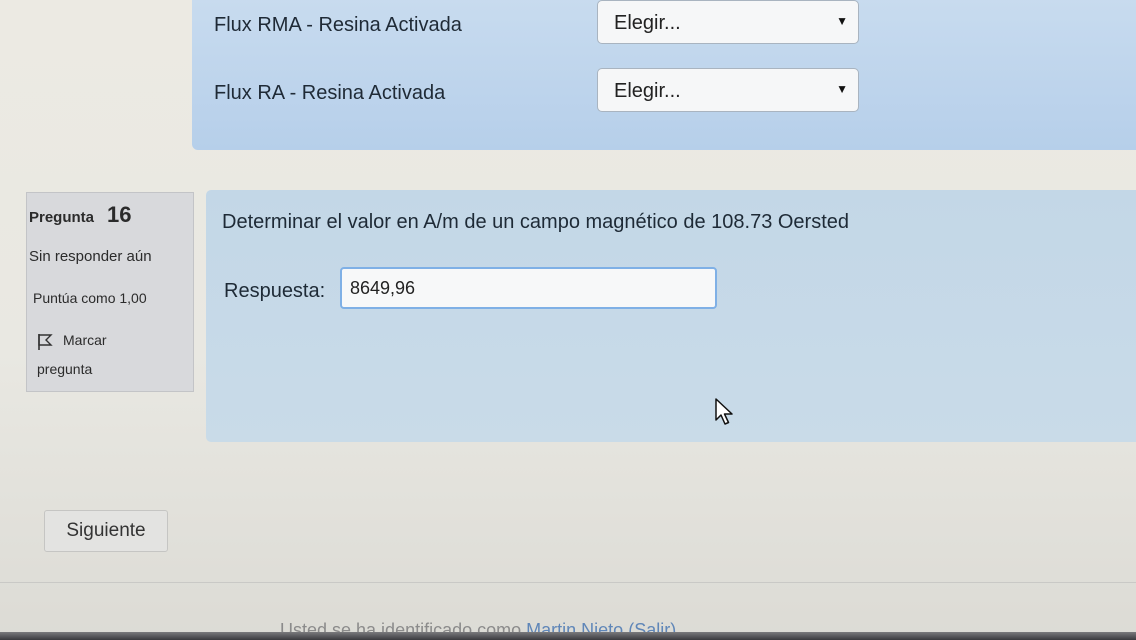  Describe the element at coordinates (568, 636) in the screenshot. I see `screen-bezel` at that location.